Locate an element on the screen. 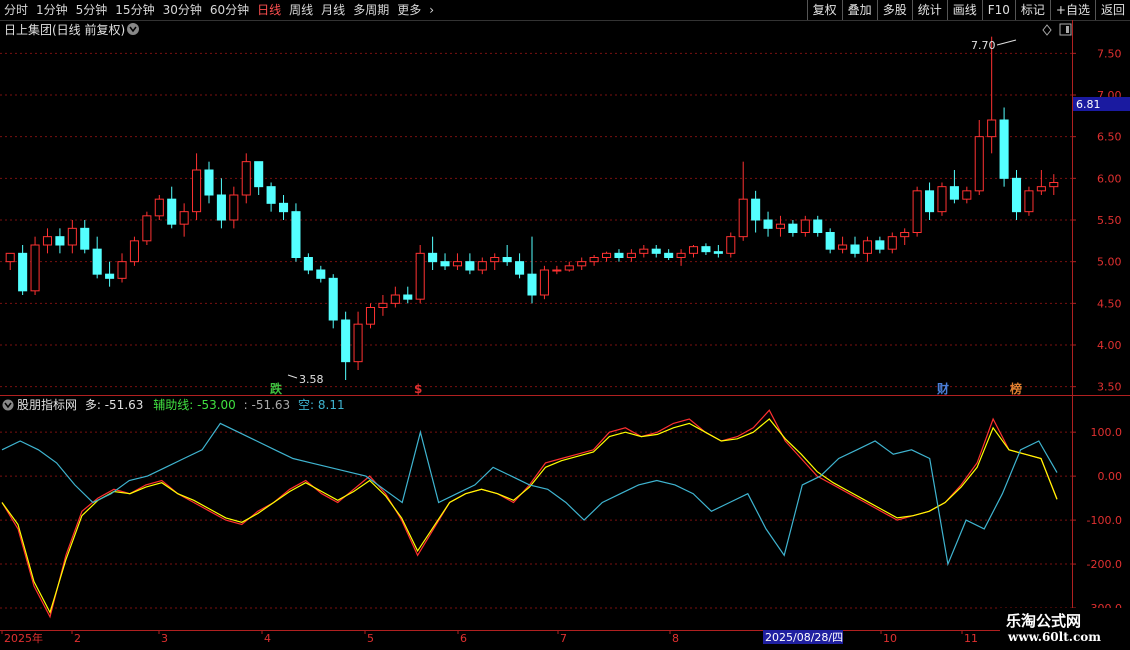 This screenshot has height=650, width=1130. period-tab-5: 60分钟 is located at coordinates (229, 10).